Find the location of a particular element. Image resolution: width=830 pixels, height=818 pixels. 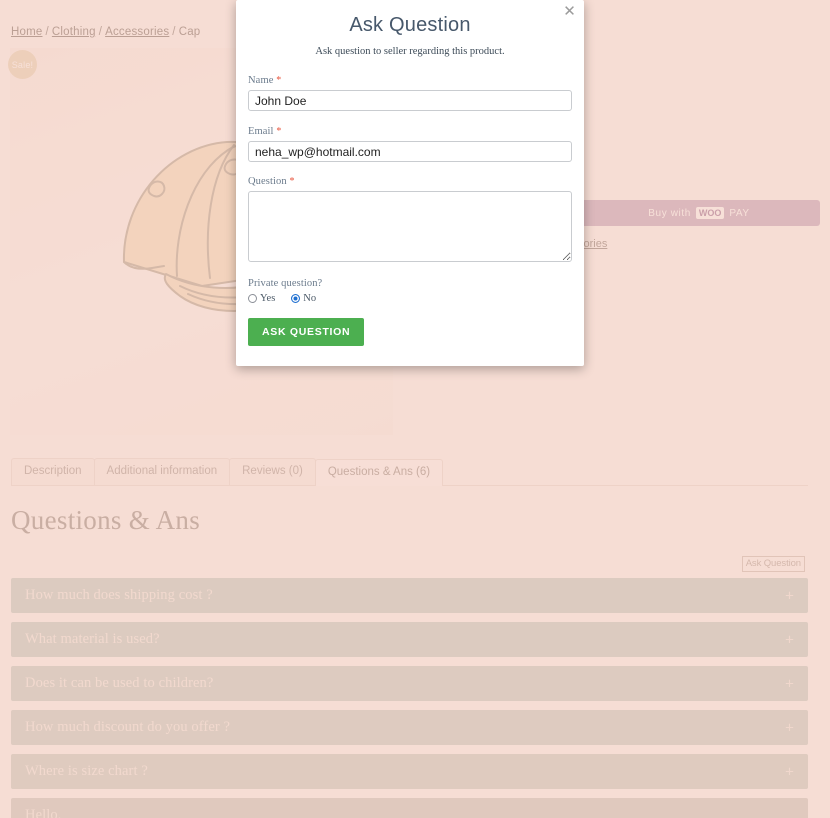

question-textarea is located at coordinates (410, 226).